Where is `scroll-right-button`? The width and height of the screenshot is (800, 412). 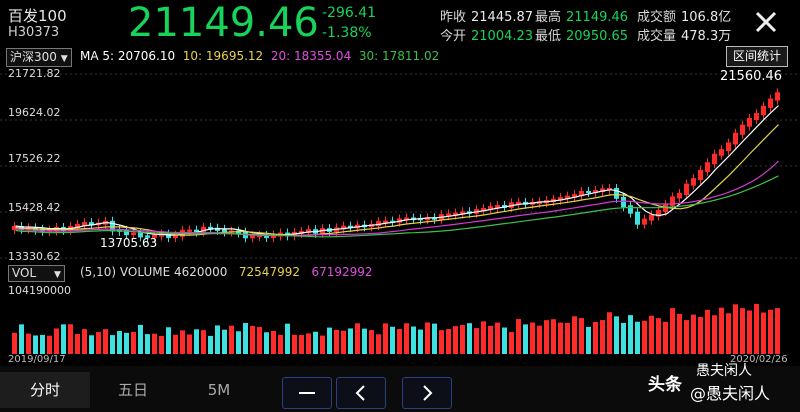
scroll-right-button is located at coordinates (427, 393).